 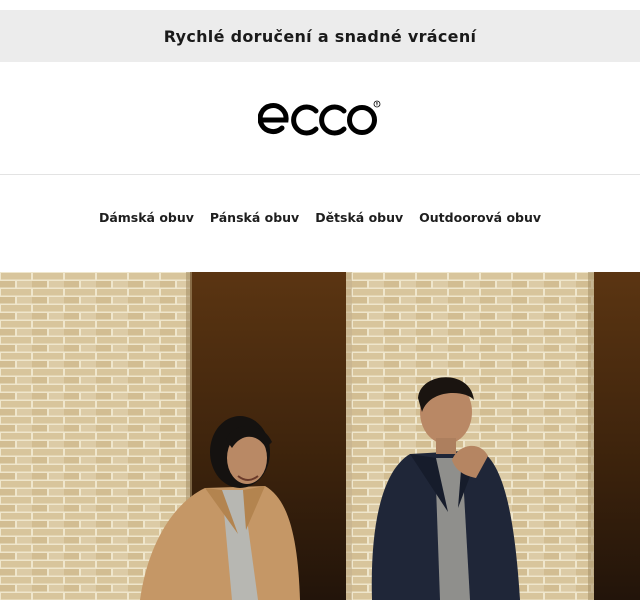 I want to click on ecco-logo-icon: R, so click(x=319, y=118).